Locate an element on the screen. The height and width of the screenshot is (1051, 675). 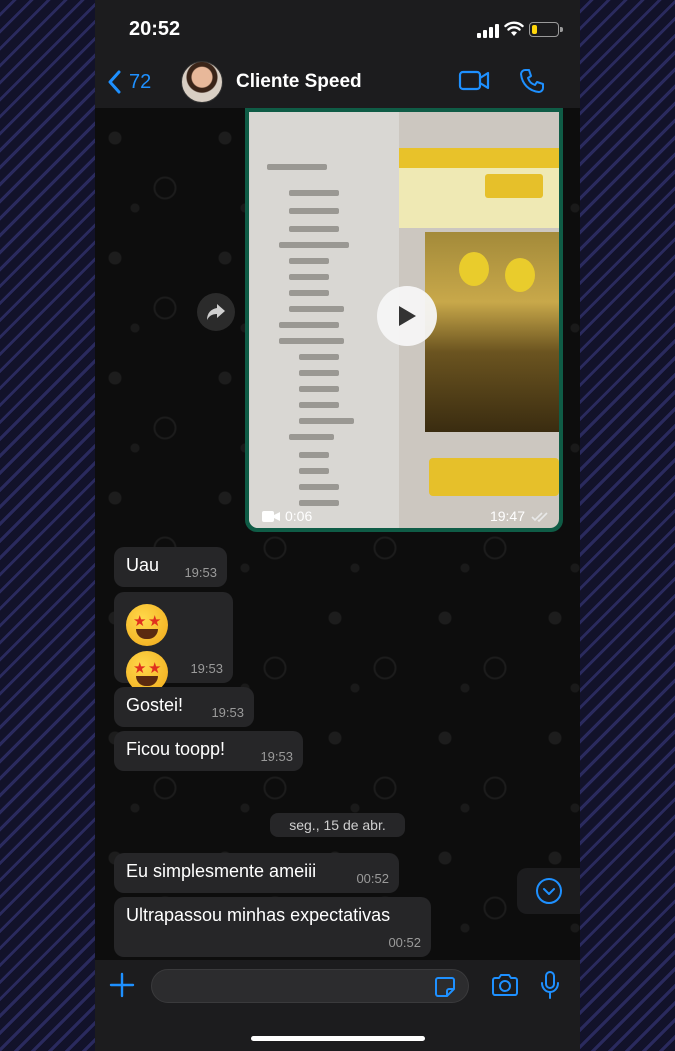
input-bar is located at coordinates (337, 1005).